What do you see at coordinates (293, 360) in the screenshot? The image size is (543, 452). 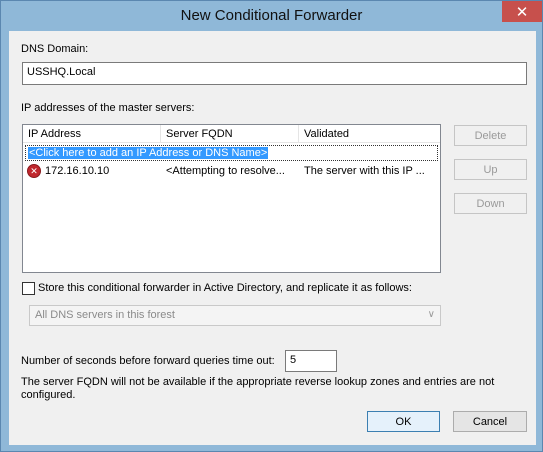 I see `timeout-value: 5` at bounding box center [293, 360].